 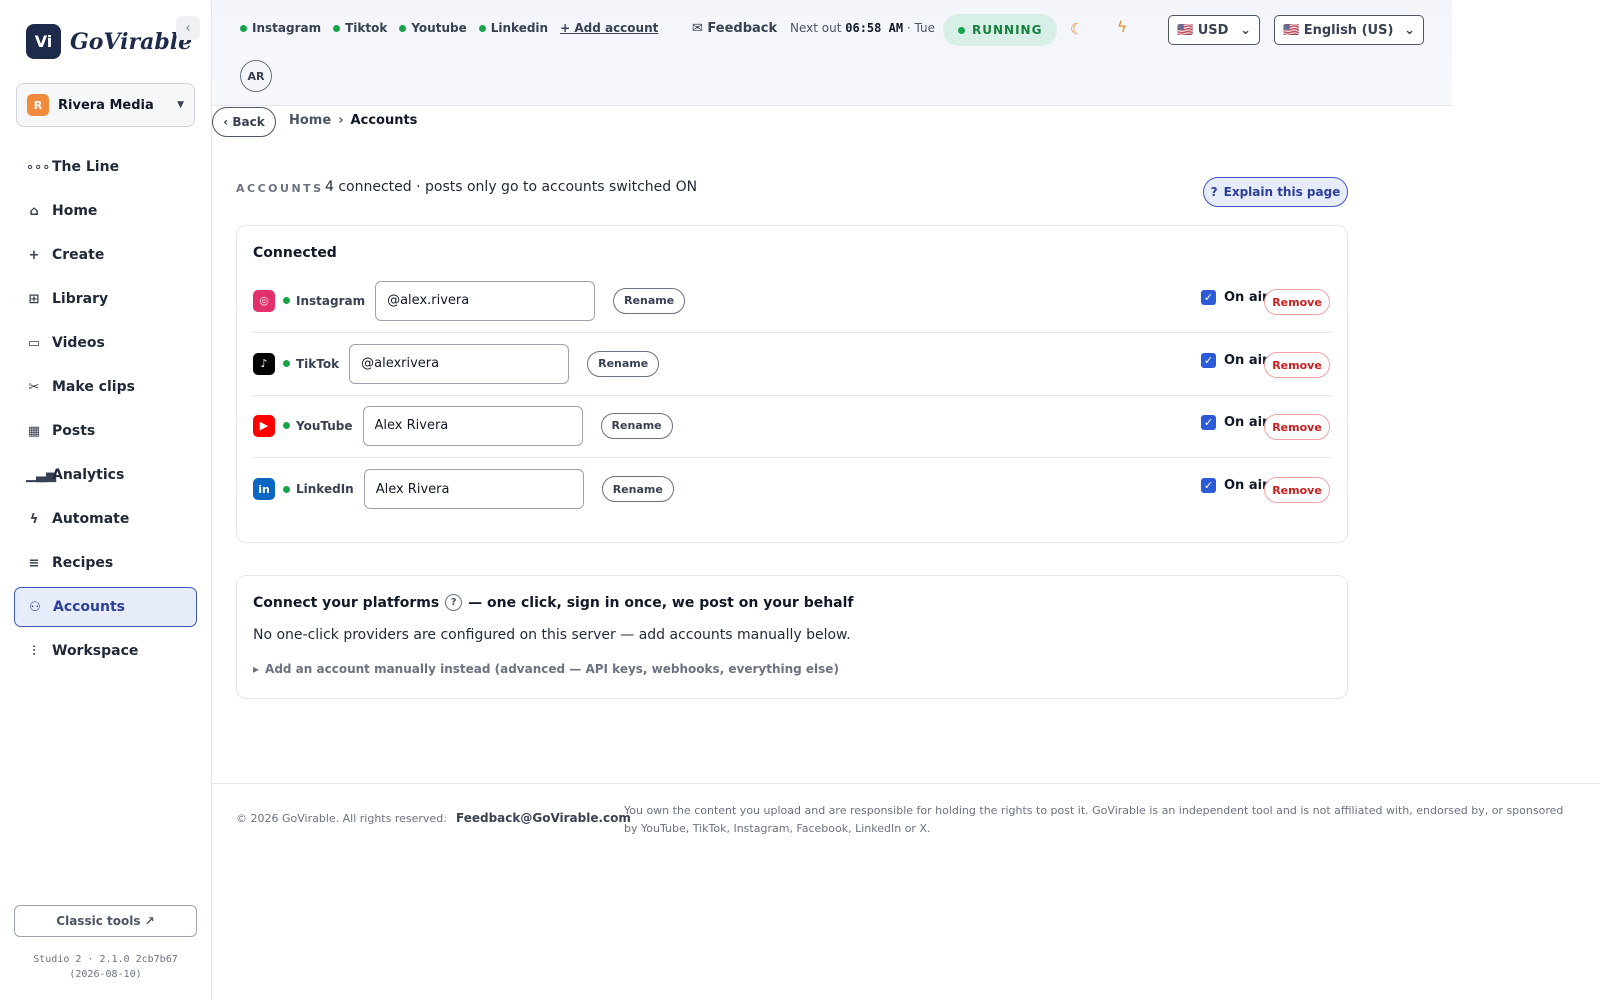 What do you see at coordinates (105, 475) in the screenshot?
I see `sidebar-item-analytics: ▁▃▅ Analytics` at bounding box center [105, 475].